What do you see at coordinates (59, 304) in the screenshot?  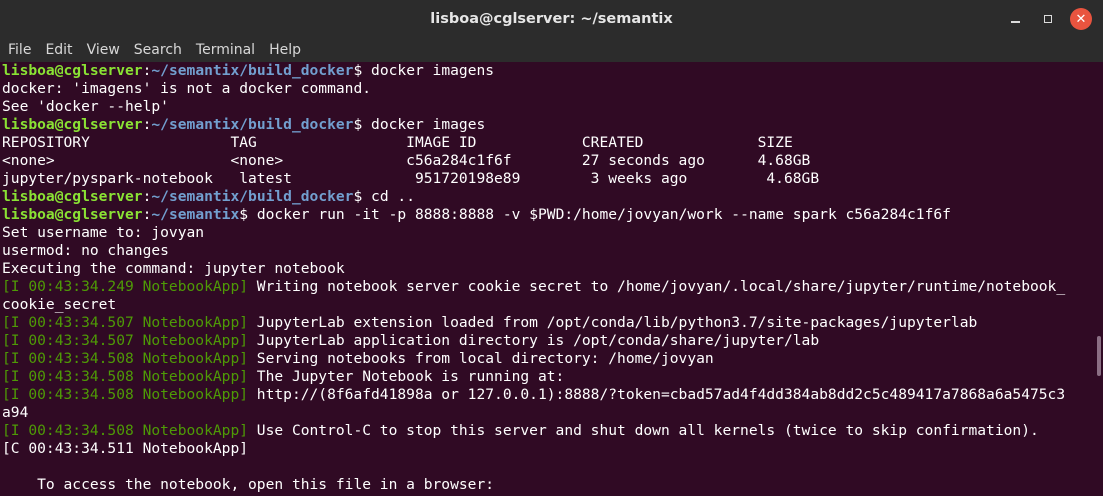 I see `output-text: cookie_secret` at bounding box center [59, 304].